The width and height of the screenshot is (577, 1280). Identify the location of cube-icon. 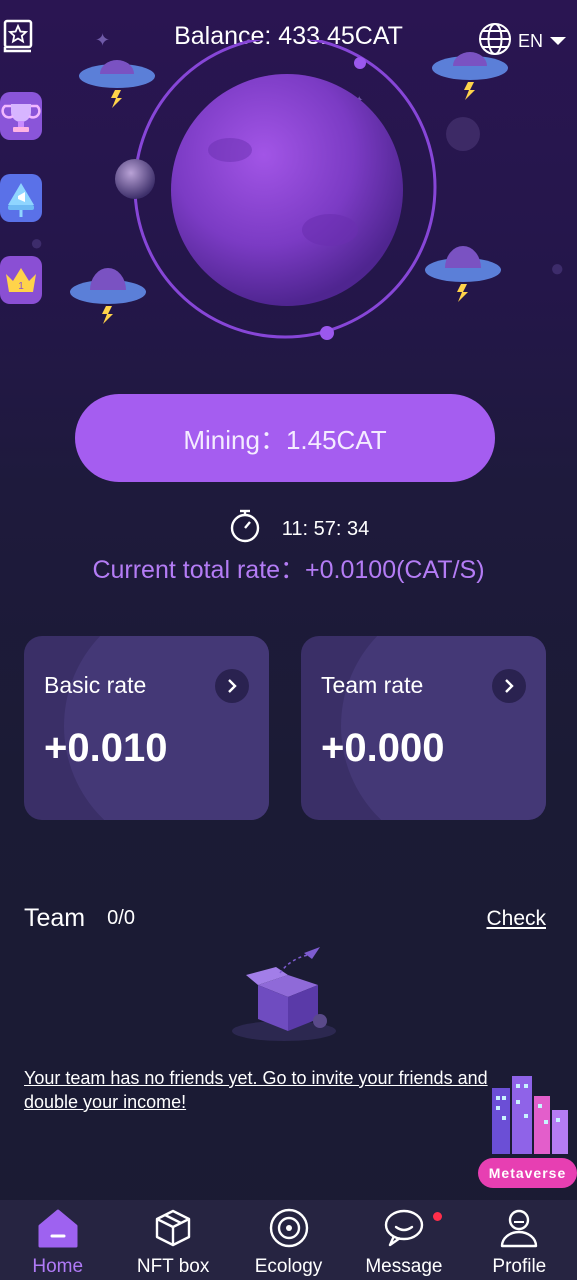
(173, 1228).